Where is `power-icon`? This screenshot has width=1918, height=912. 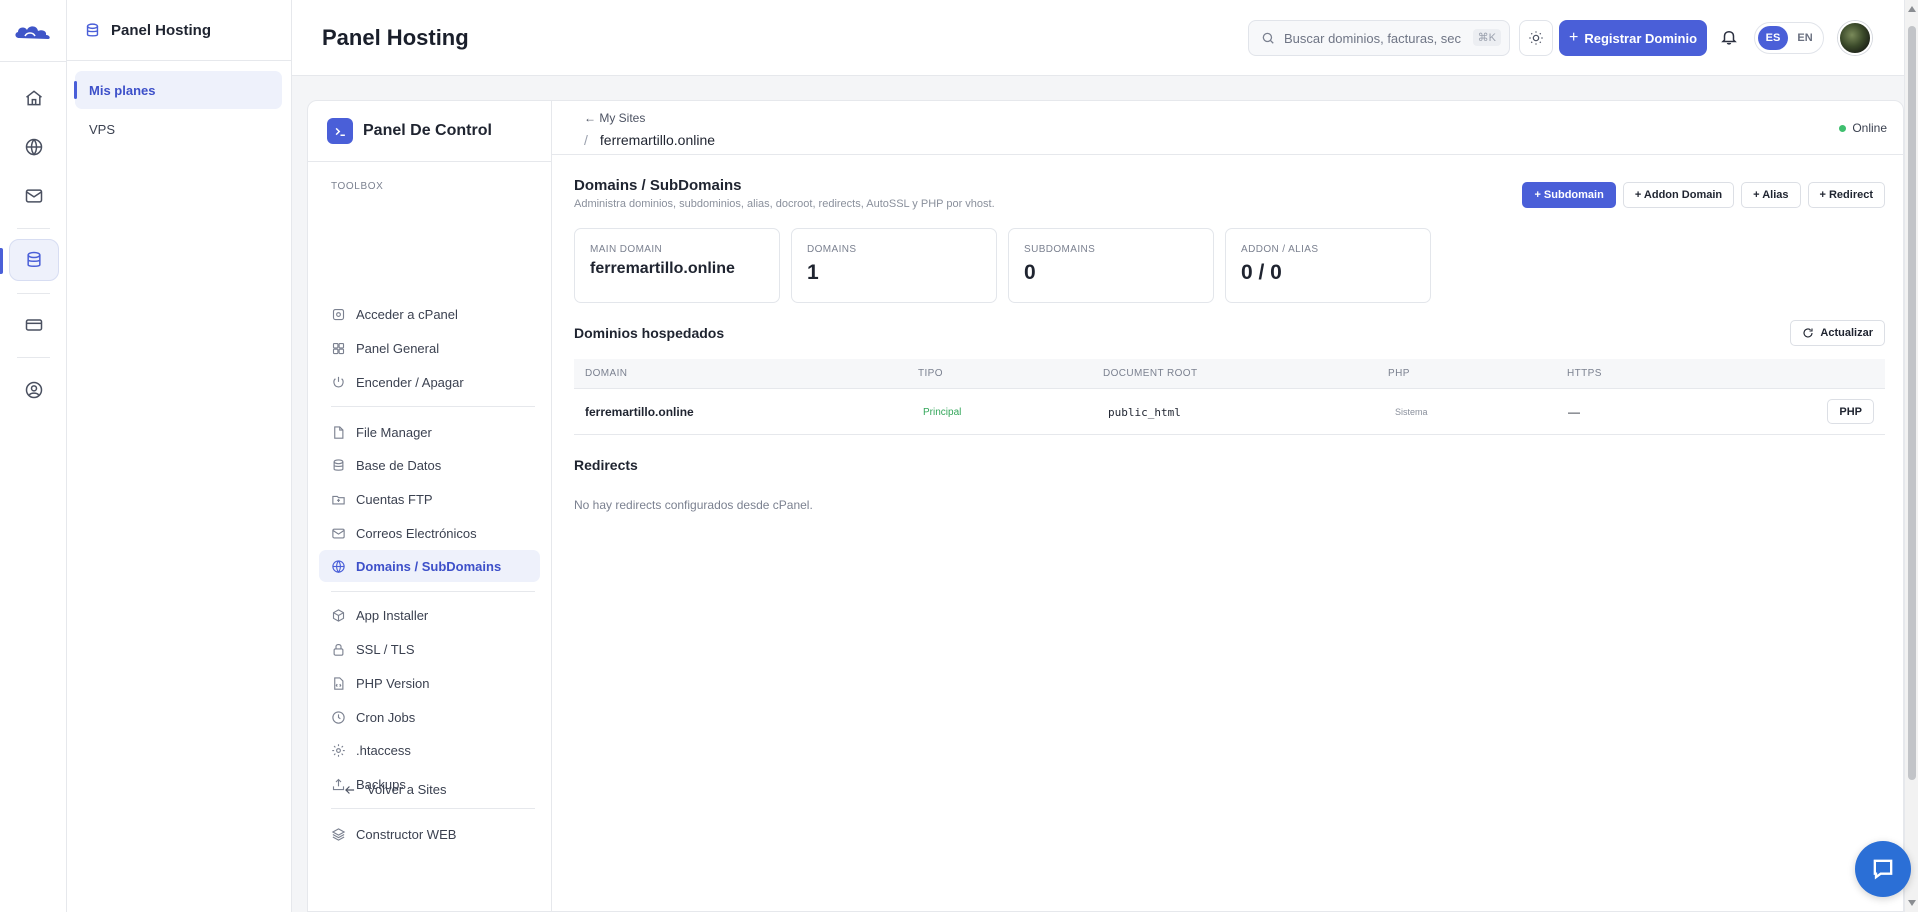
power-icon is located at coordinates (338, 381).